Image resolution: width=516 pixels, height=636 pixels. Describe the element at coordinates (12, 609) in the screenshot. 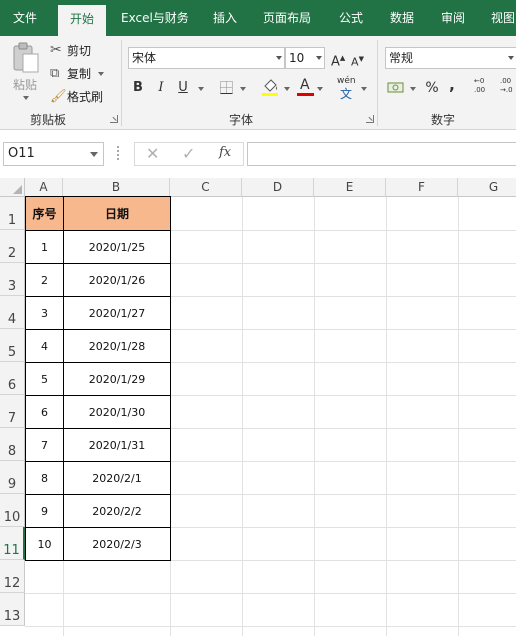

I see `row-header: 13` at that location.